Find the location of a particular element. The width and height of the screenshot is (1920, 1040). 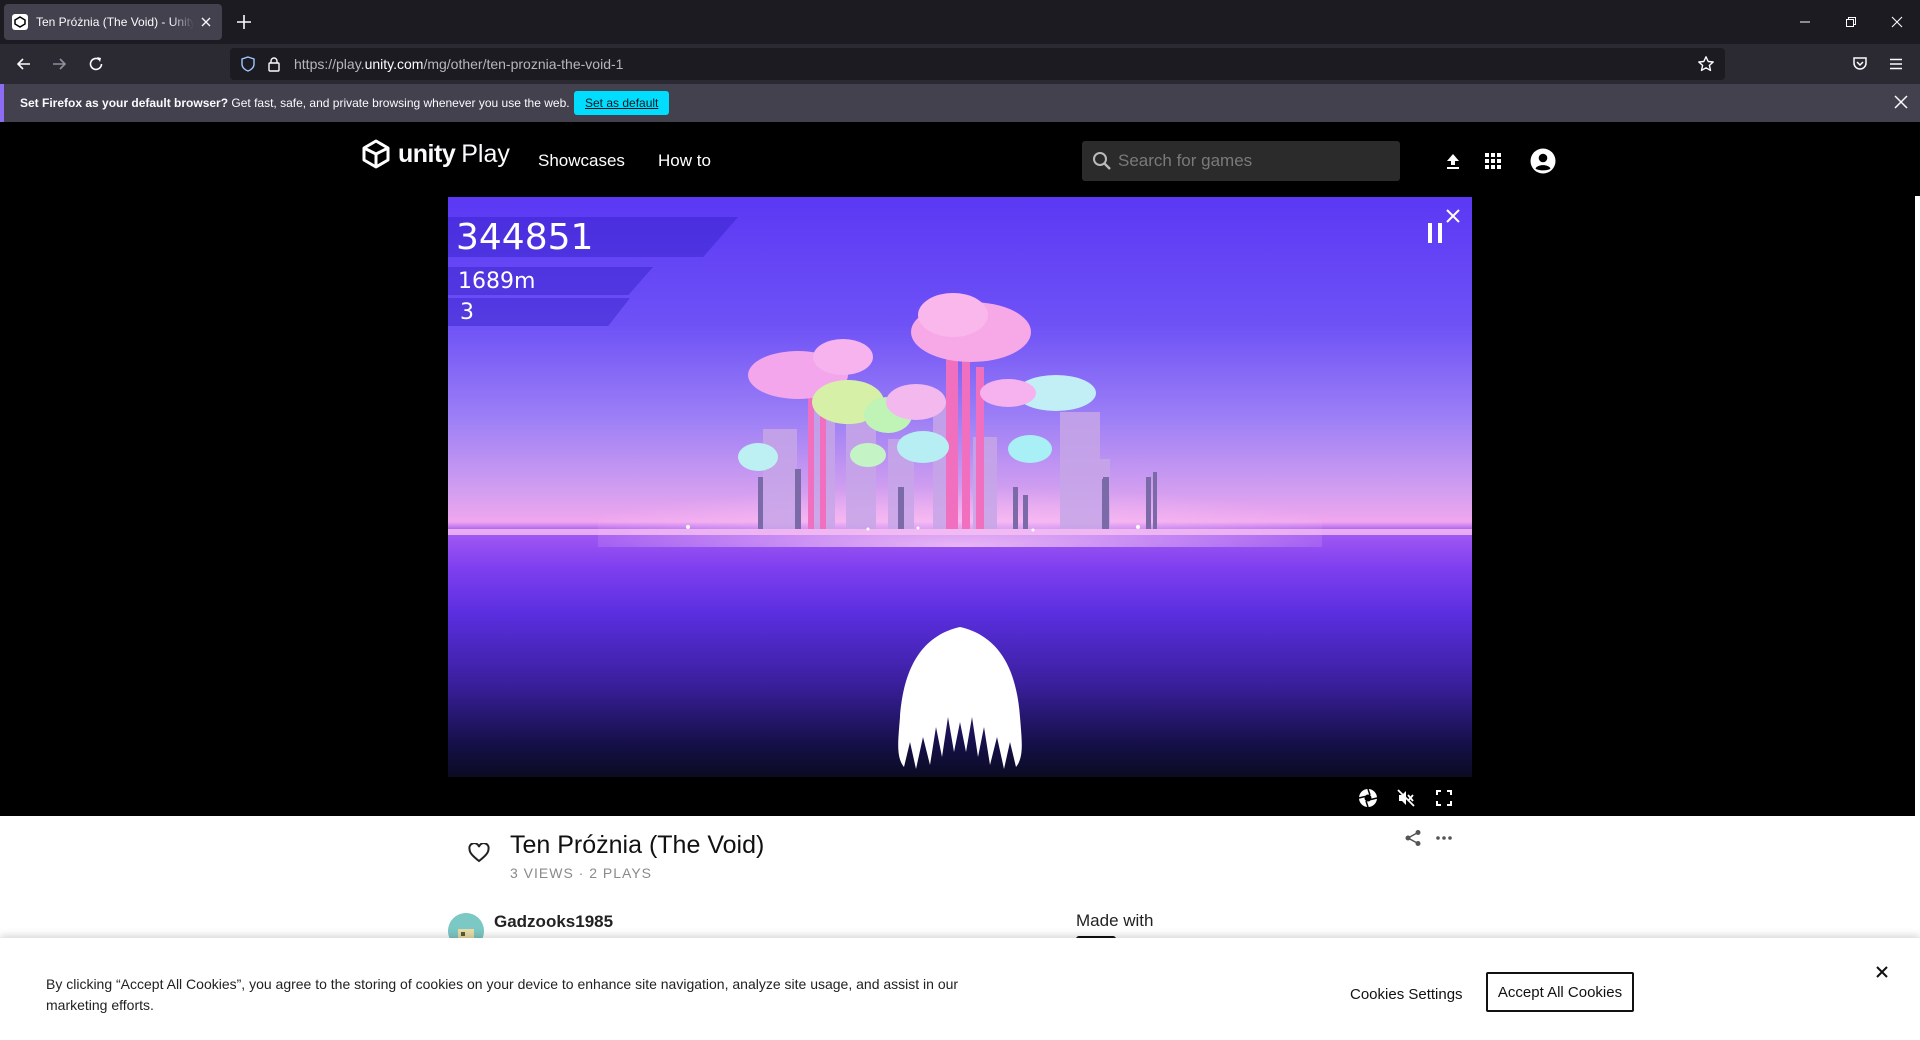

nav-showcases: Showcases is located at coordinates (581, 161).